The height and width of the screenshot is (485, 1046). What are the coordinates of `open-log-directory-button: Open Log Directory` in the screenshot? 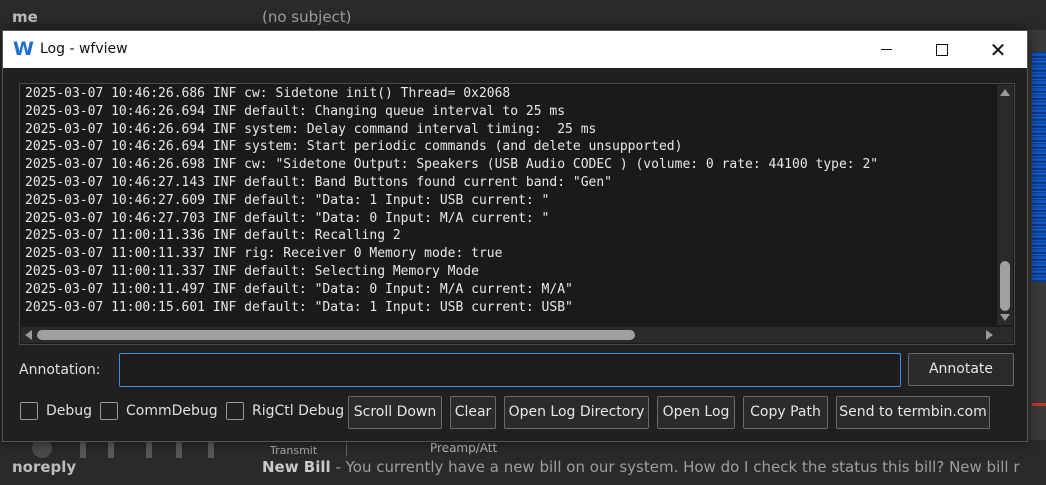 It's located at (576, 412).